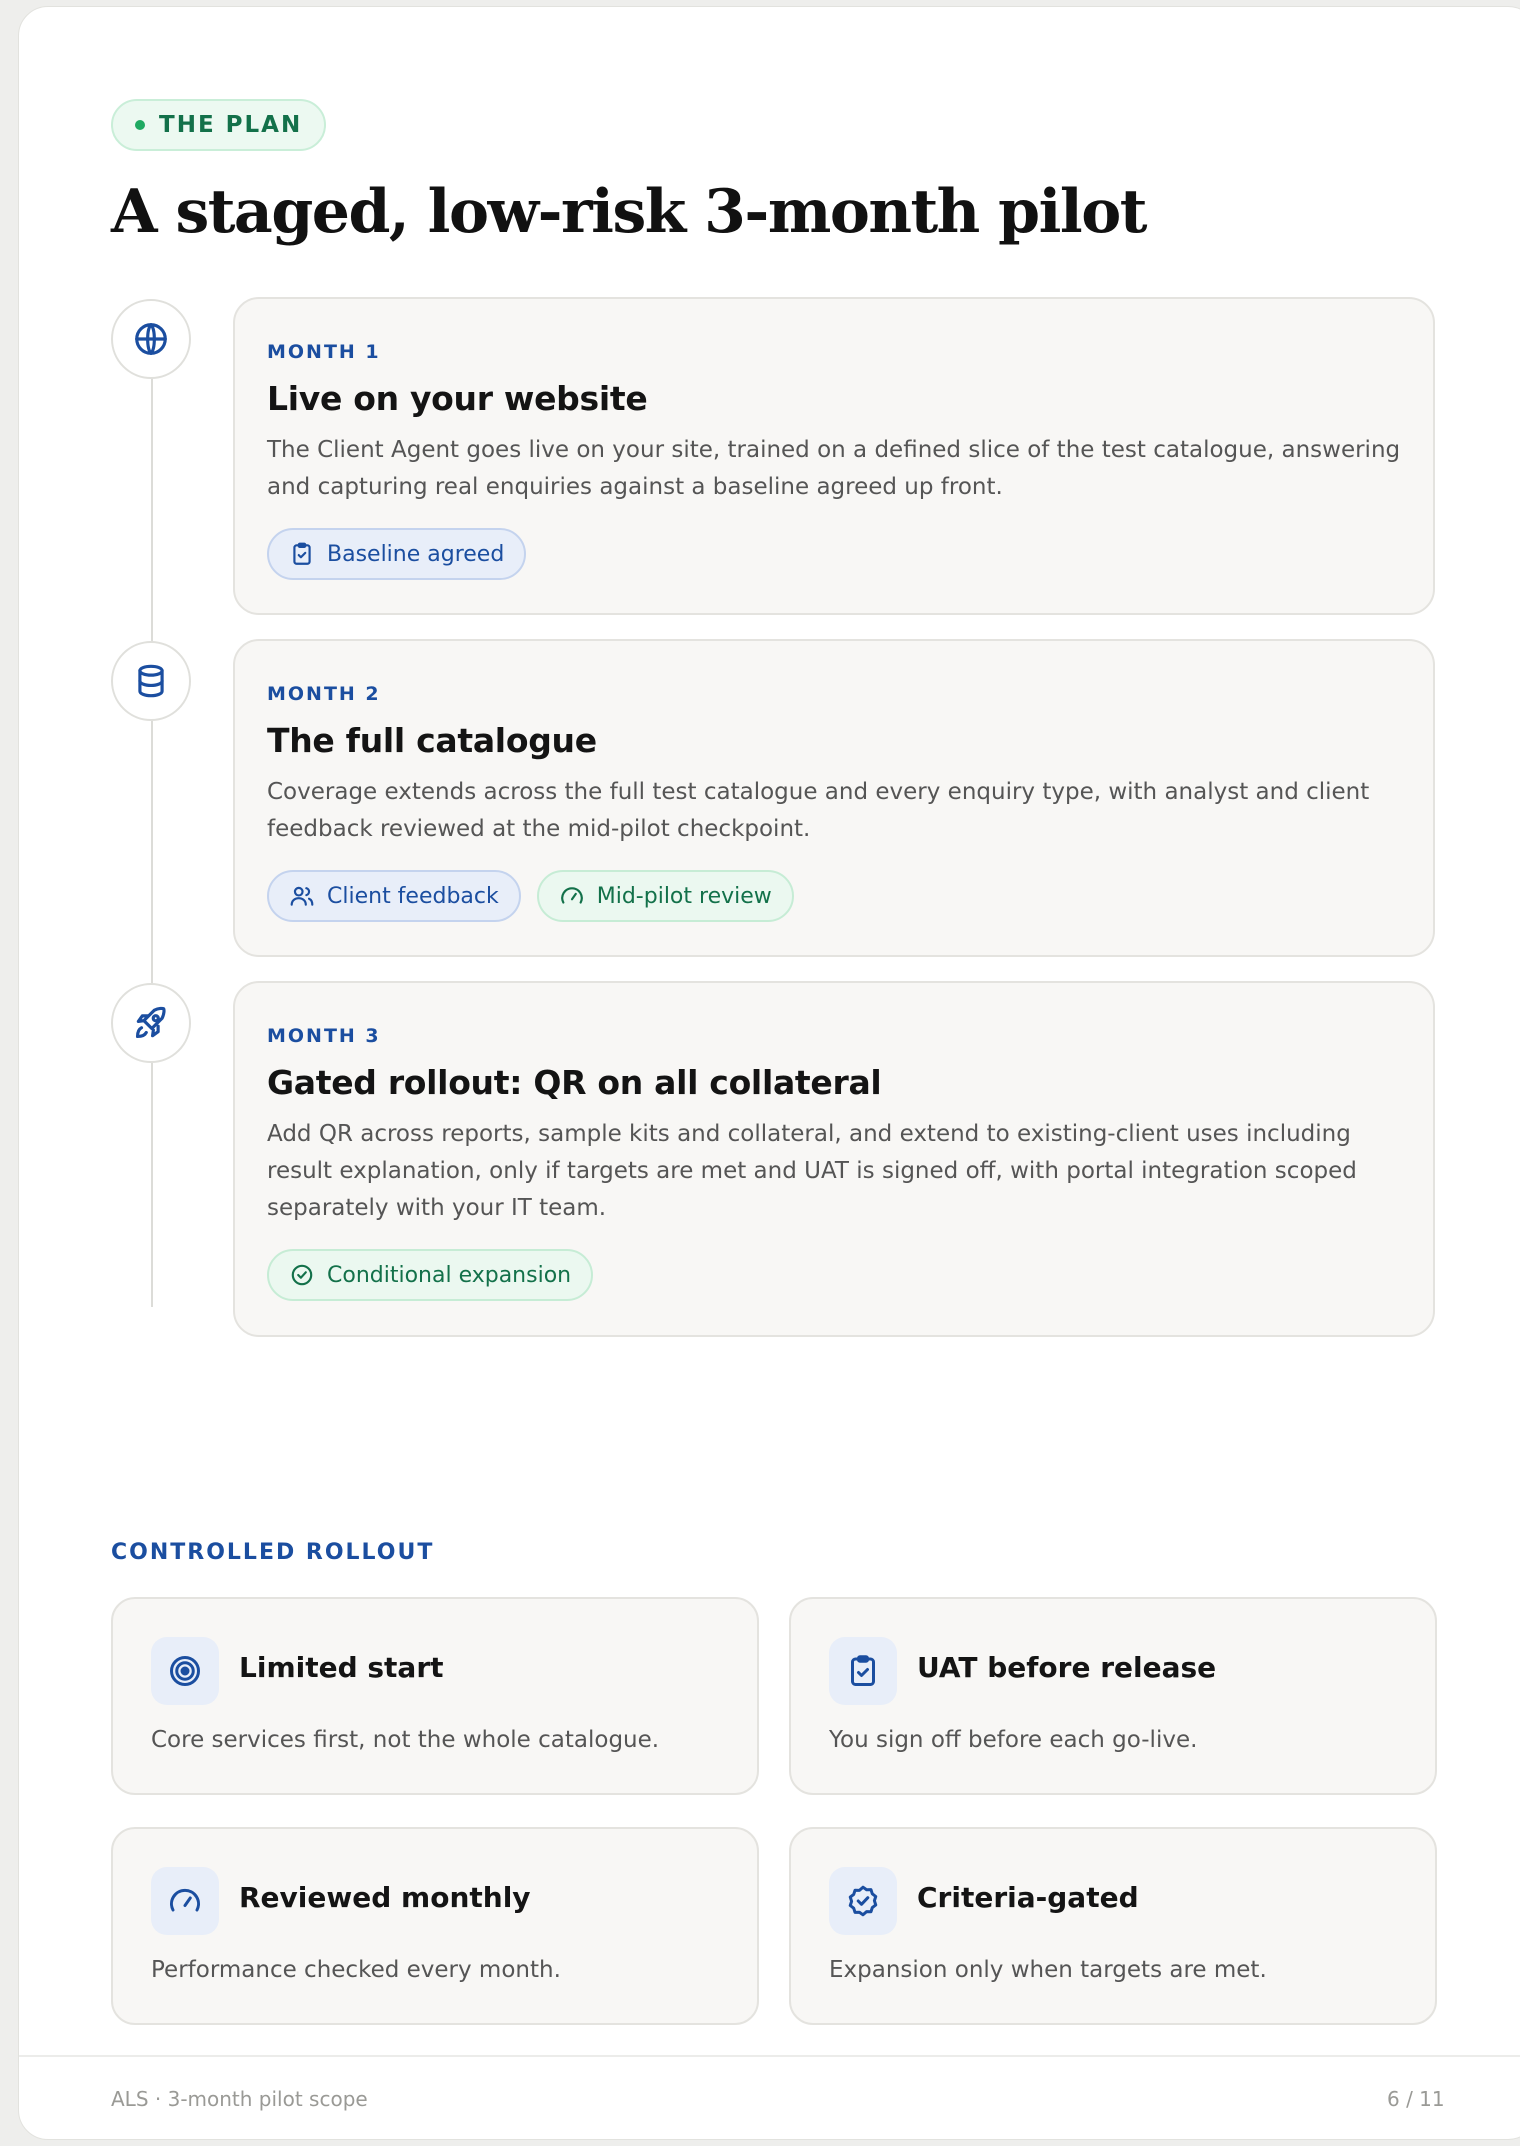 The height and width of the screenshot is (2146, 1520). What do you see at coordinates (1416, 2099) in the screenshot?
I see `page-number: 6 / 11` at bounding box center [1416, 2099].